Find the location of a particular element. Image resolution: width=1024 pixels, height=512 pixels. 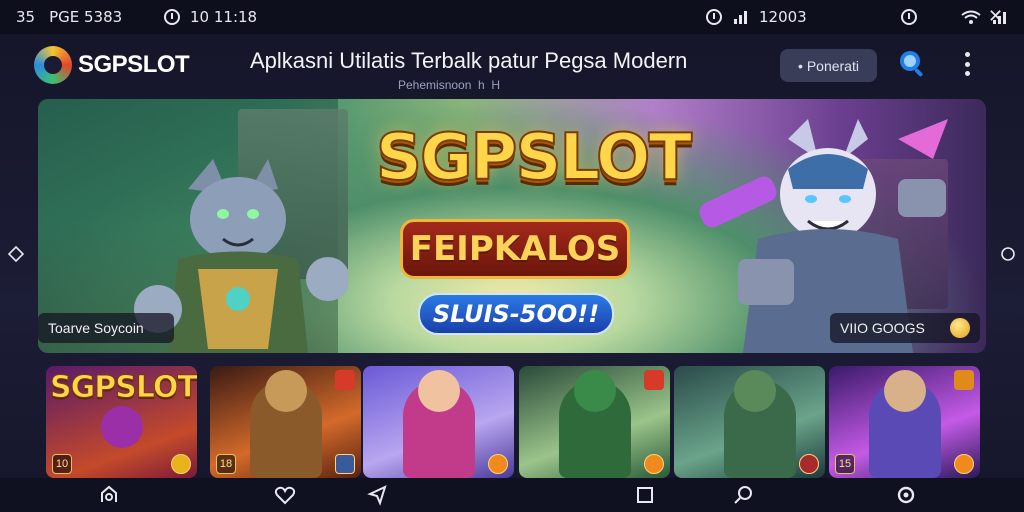

search-icon is located at coordinates (912, 64).